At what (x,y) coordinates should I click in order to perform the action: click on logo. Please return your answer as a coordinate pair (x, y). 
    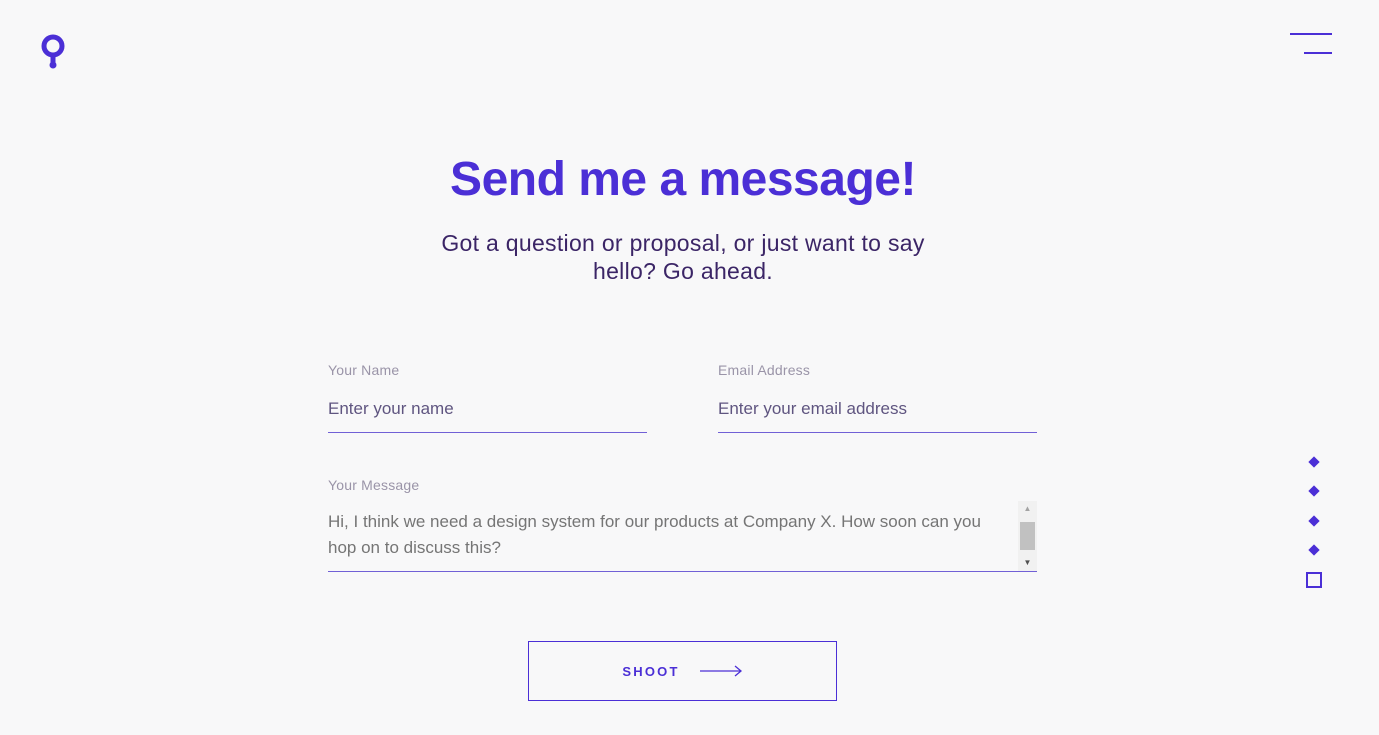
    Looking at the image, I should click on (53, 52).